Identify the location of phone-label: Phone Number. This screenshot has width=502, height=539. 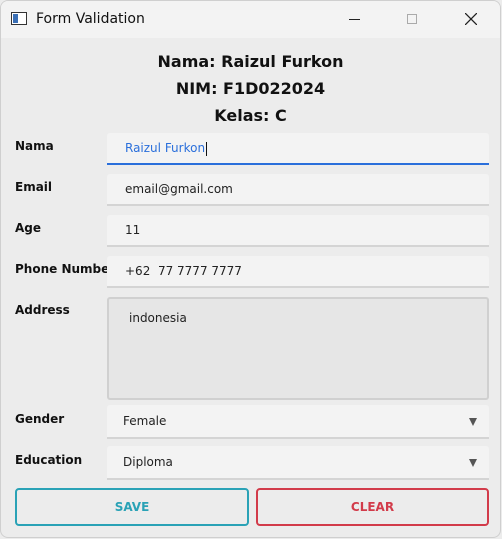
(65, 269).